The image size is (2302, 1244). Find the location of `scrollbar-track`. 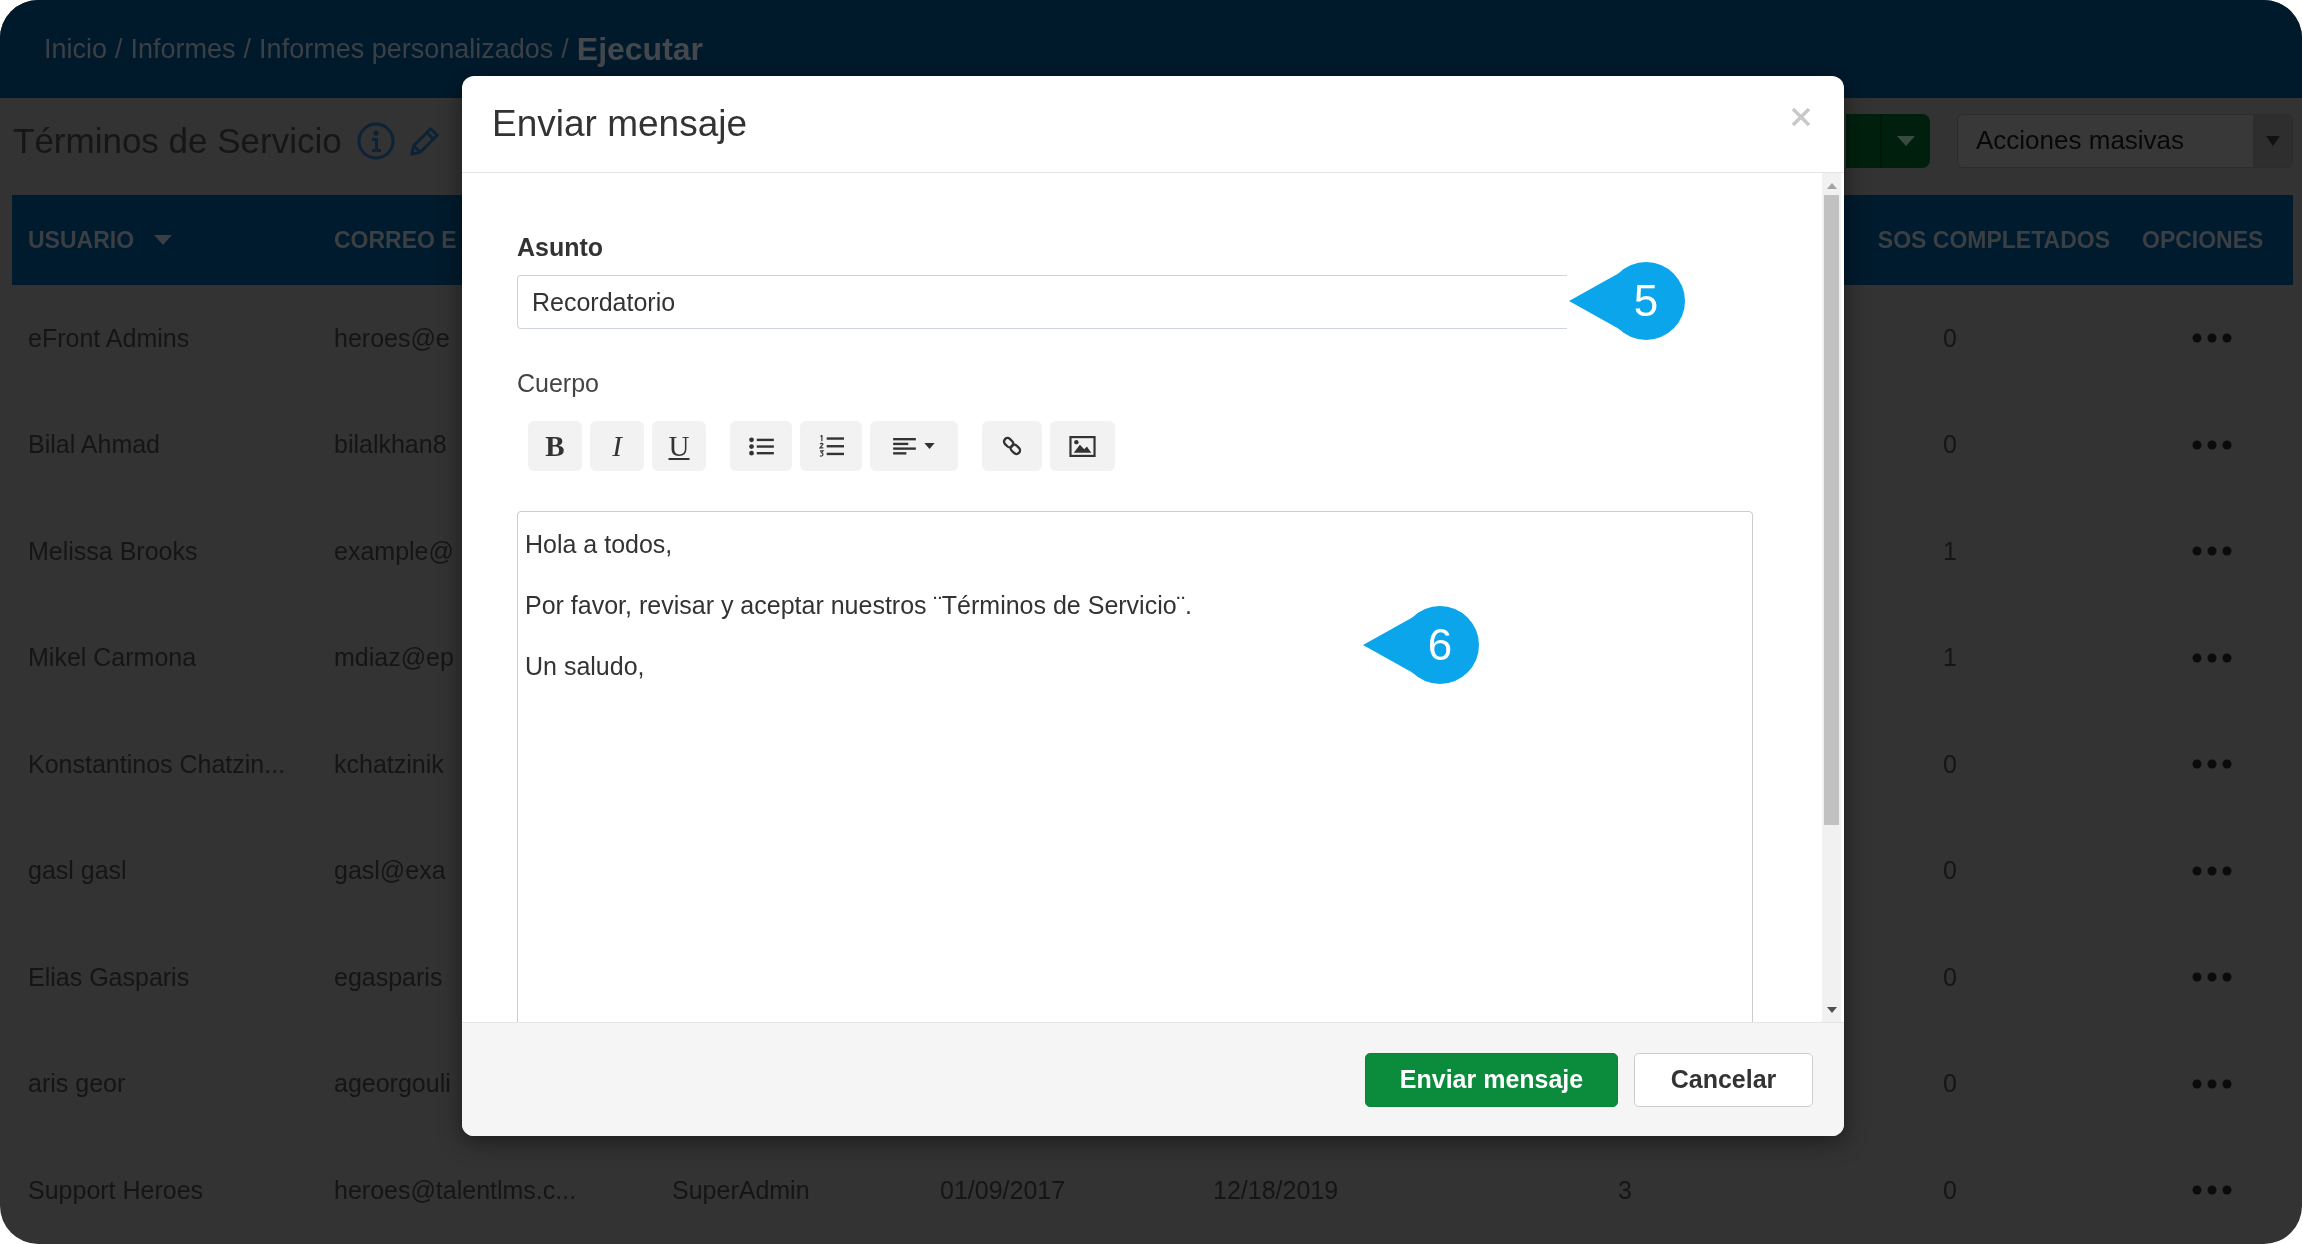

scrollbar-track is located at coordinates (1831, 597).